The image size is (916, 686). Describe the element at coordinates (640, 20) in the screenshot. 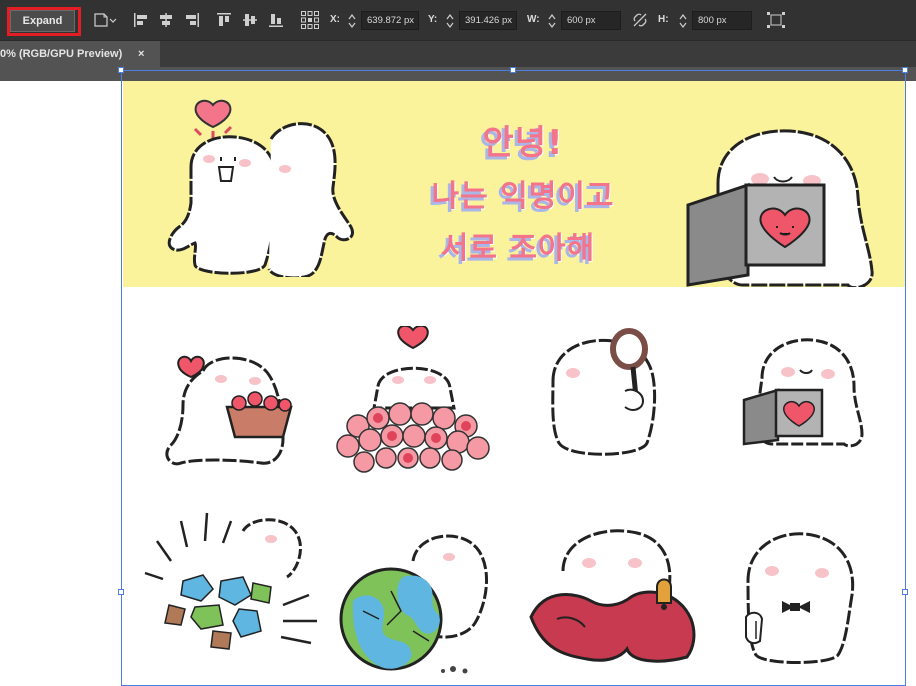

I see `constrain-proportions-icon` at that location.